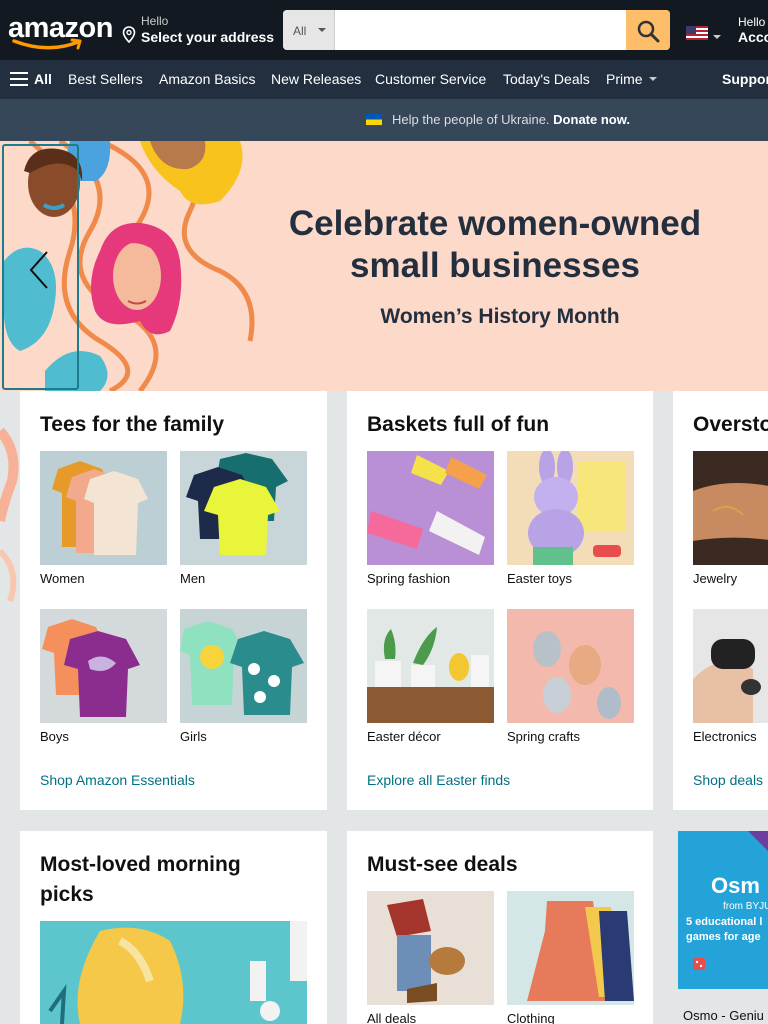 The width and height of the screenshot is (768, 1024). What do you see at coordinates (720, 600) in the screenshot?
I see `card-overstock: Oversto Jewelry Electronics Shop deals` at bounding box center [720, 600].